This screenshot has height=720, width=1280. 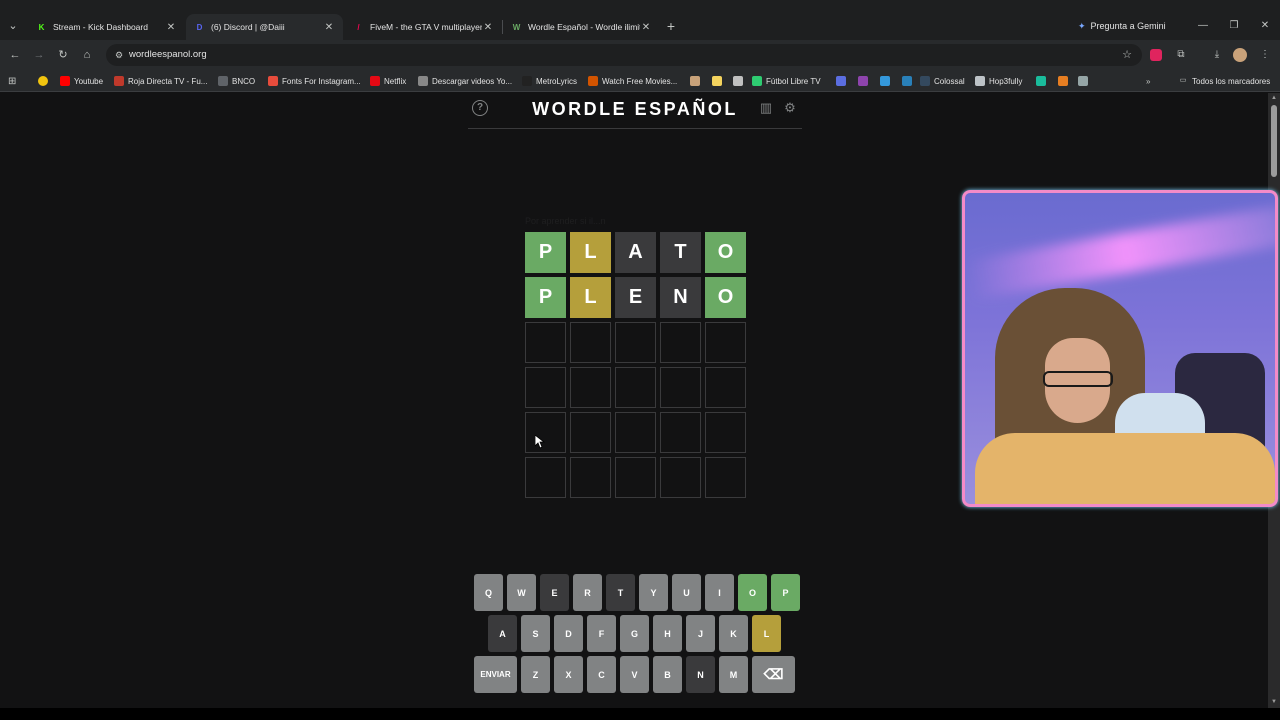 I want to click on scroll-up-icon: ▲, so click(x=1274, y=98).